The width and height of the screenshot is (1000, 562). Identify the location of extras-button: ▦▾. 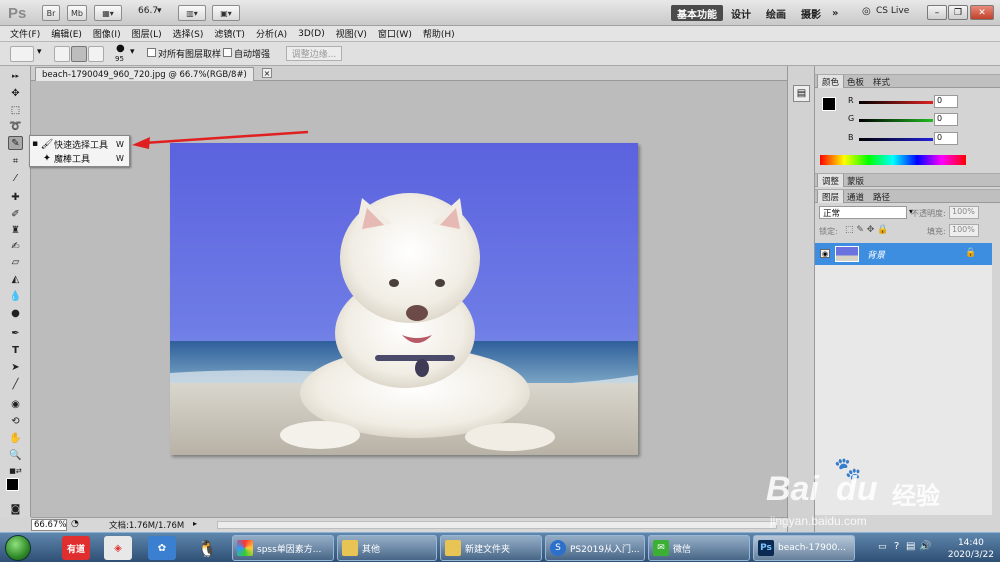
(108, 13).